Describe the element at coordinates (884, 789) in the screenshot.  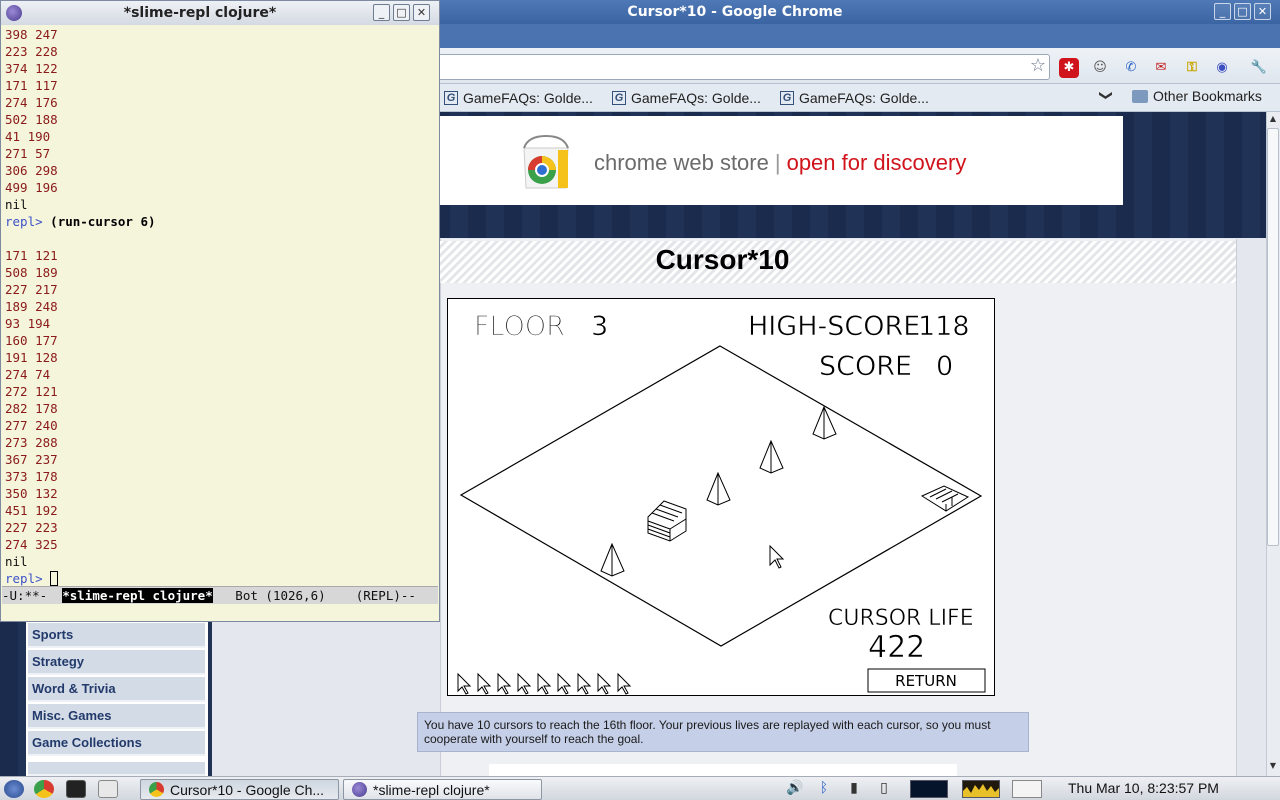
I see `battery-icon: ▯` at that location.